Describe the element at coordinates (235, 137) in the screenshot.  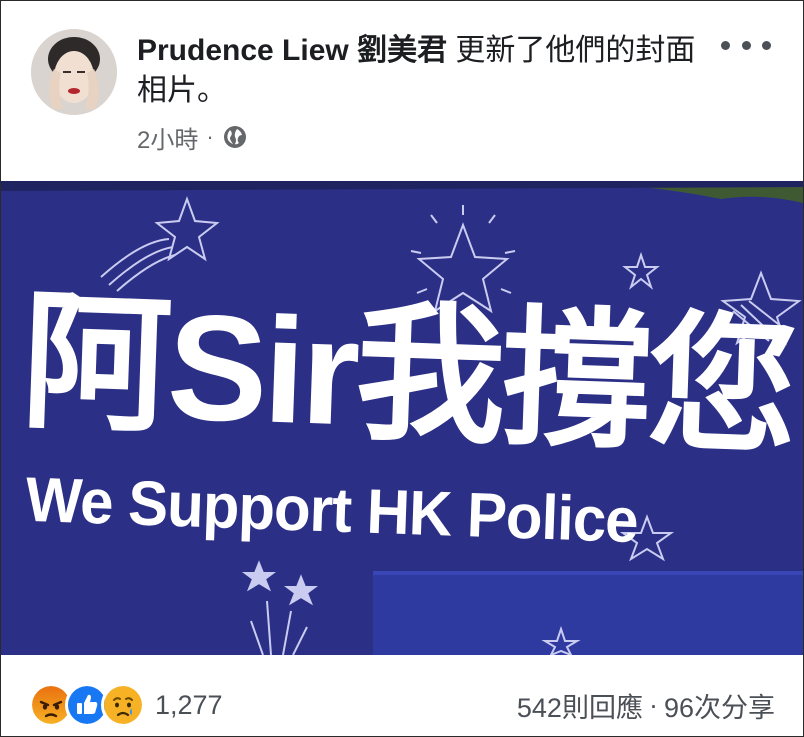
I see `globe-icon` at that location.